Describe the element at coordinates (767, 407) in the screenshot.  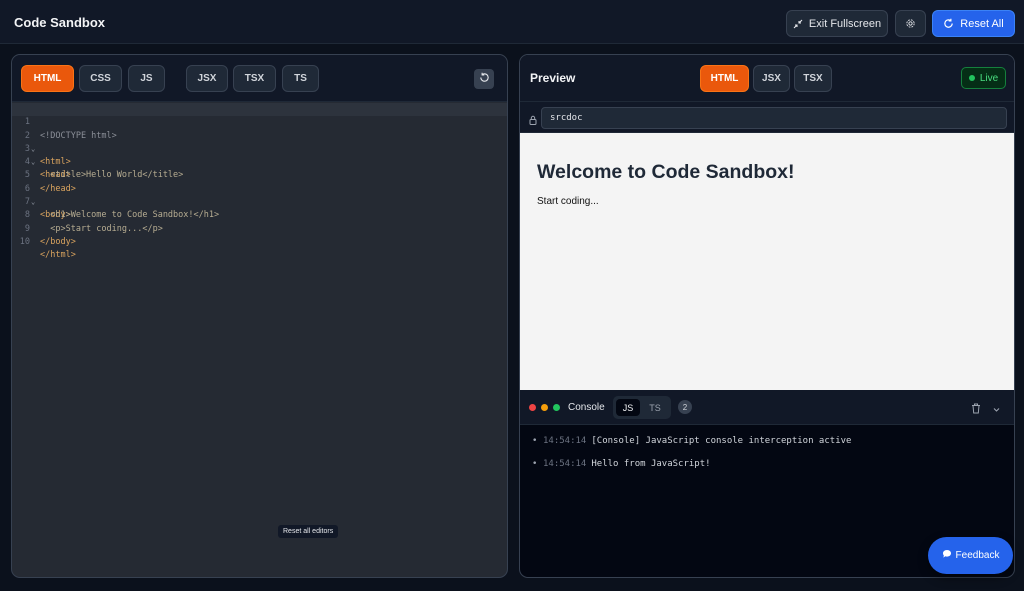
I see `console-header: Console JS TS 2` at that location.